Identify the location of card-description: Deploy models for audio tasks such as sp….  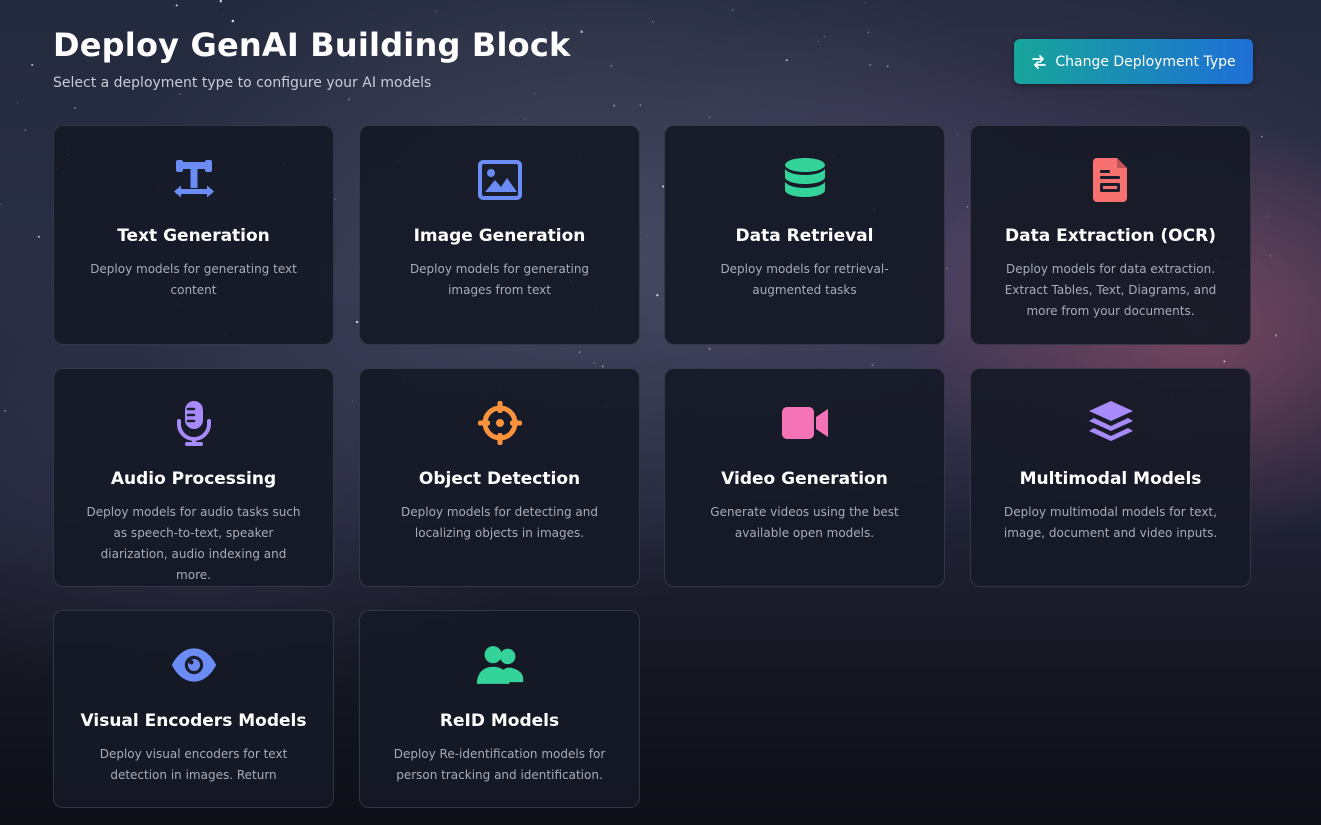
(193, 543).